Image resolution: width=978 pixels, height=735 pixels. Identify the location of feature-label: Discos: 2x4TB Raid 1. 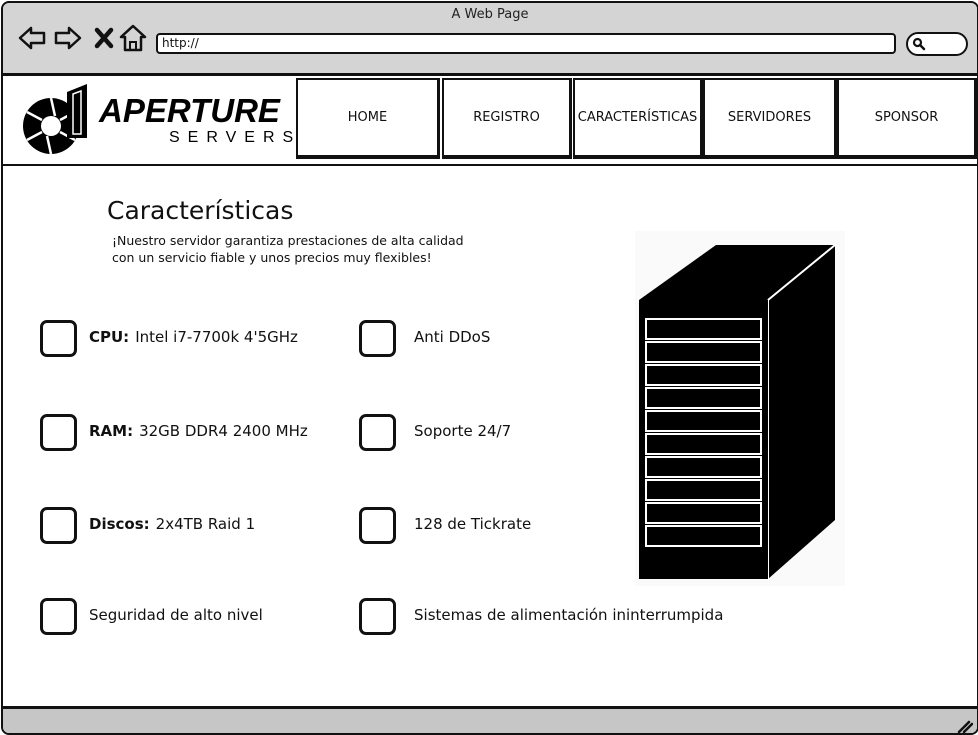
(172, 524).